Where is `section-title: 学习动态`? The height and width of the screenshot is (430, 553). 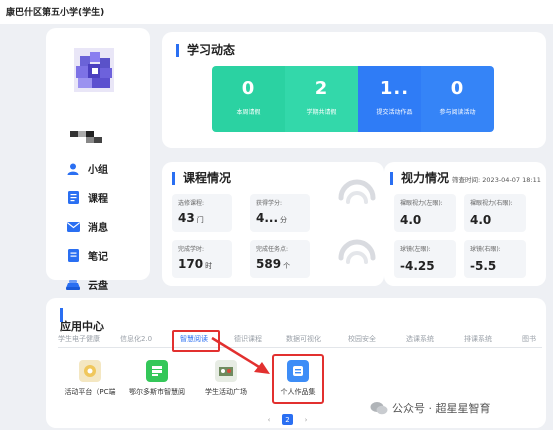
section-title: 学习动态 is located at coordinates (205, 50).